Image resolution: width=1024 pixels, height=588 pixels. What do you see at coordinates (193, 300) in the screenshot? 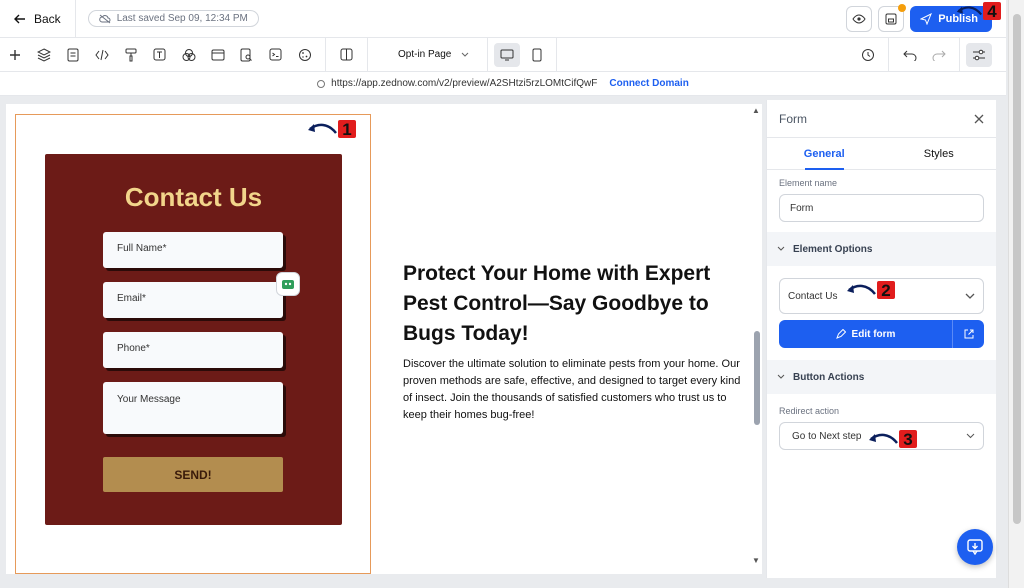
I see `email-field: Email*` at bounding box center [193, 300].